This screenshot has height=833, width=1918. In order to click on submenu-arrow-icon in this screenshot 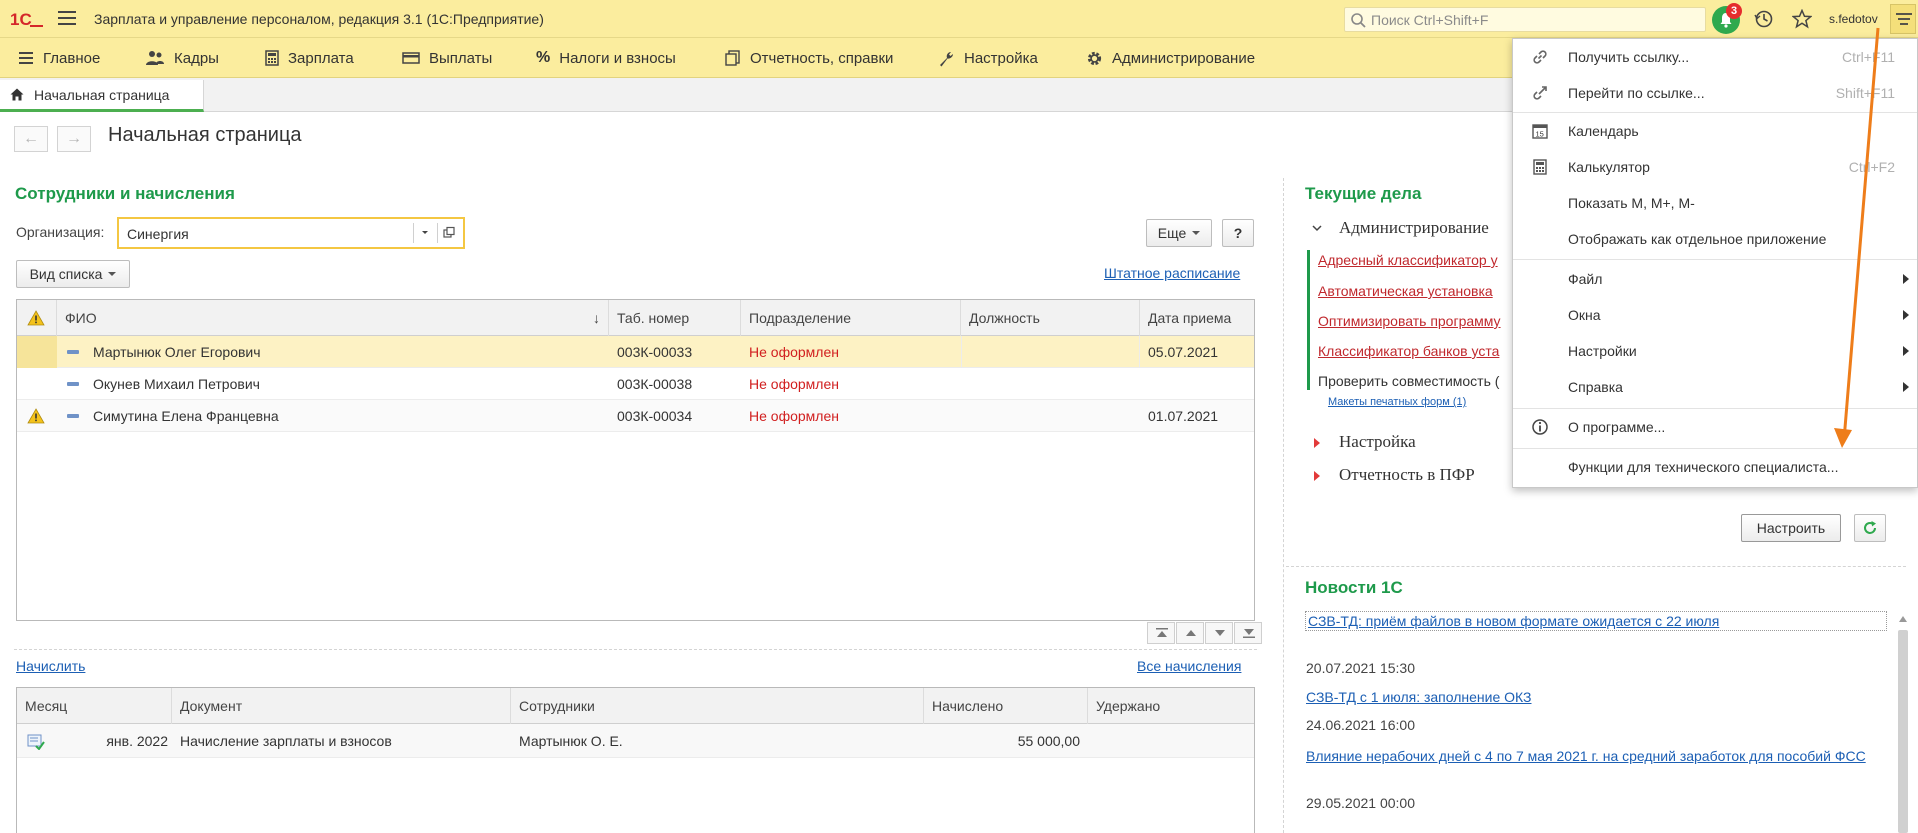, I will do `click(1906, 351)`.